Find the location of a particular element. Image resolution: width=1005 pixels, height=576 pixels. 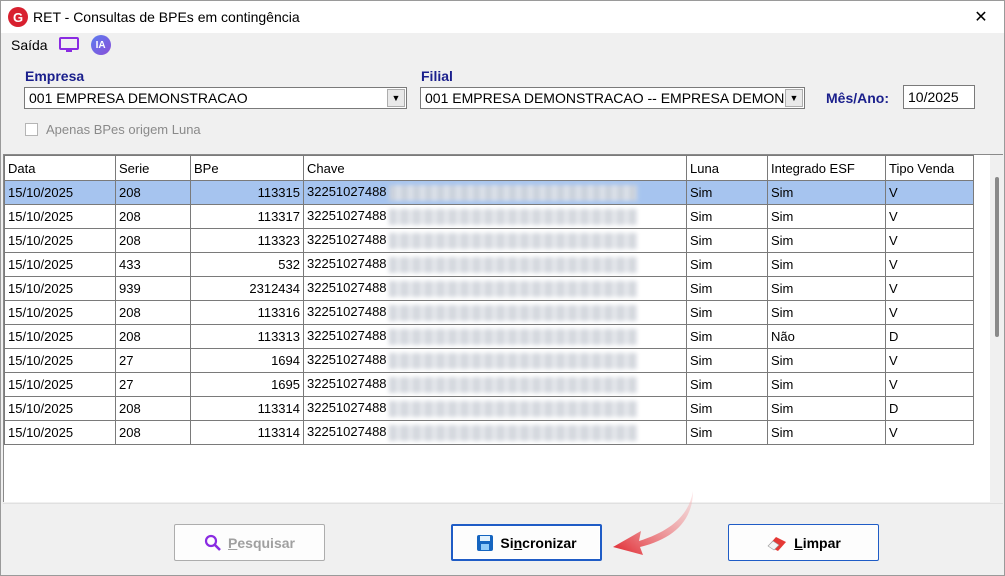

column-header-chave: Chave is located at coordinates (495, 168).